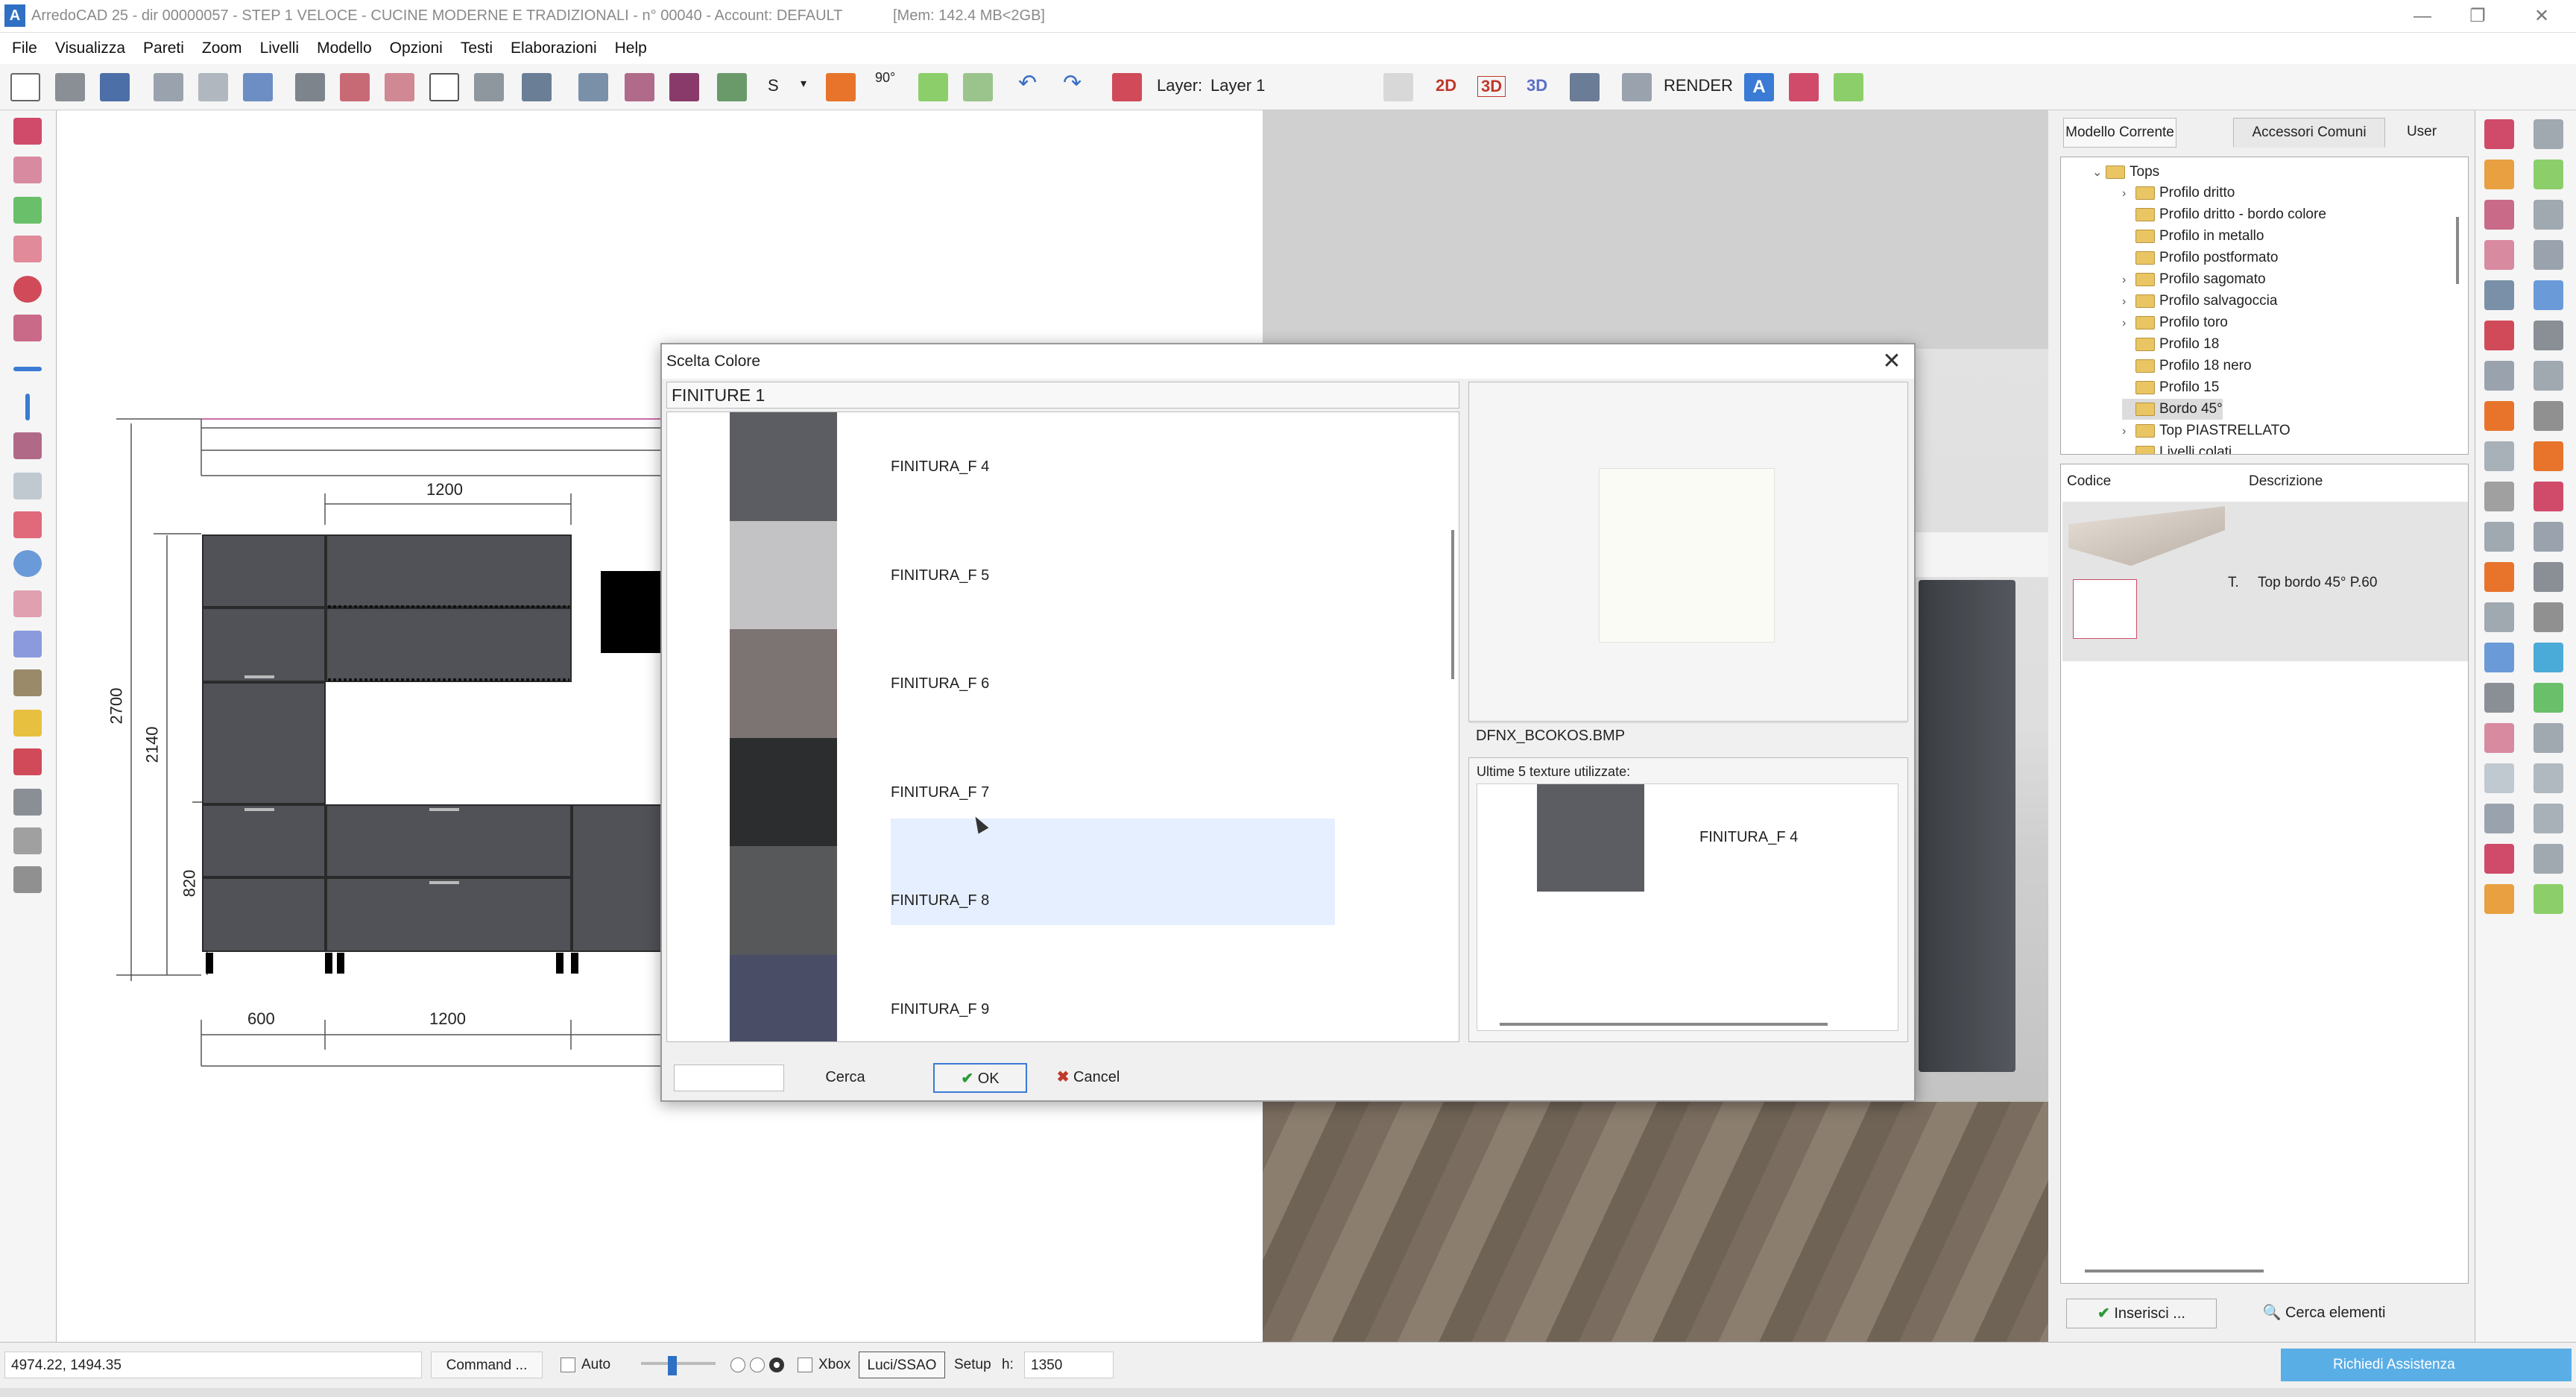  Describe the element at coordinates (27, 761) in the screenshot. I see `chart-tool-icon` at that location.